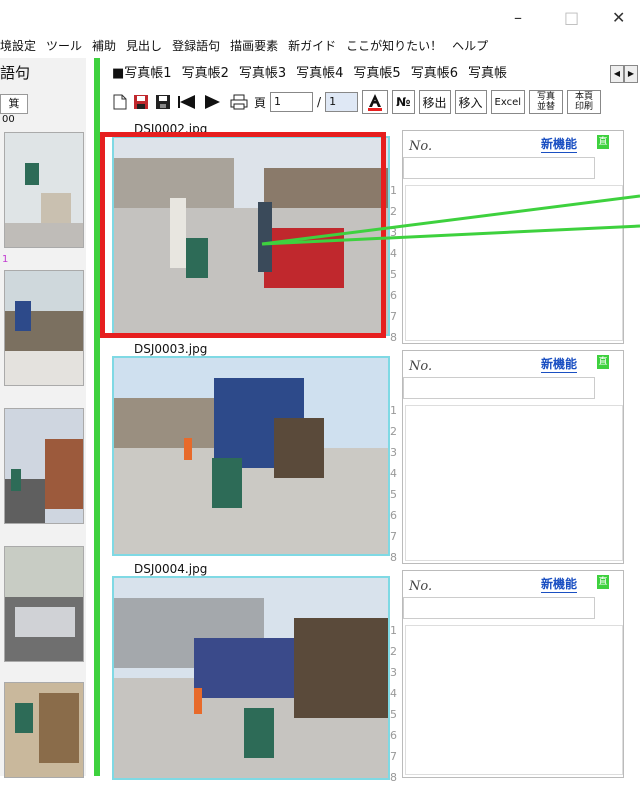 The image size is (640, 788). What do you see at coordinates (260, 102) in the screenshot?
I see `page-label: 頁` at bounding box center [260, 102].